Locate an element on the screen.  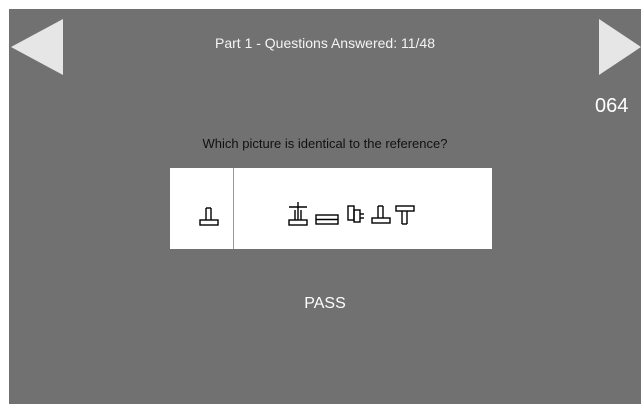
flat-bar-glyph-icon is located at coordinates (327, 219).